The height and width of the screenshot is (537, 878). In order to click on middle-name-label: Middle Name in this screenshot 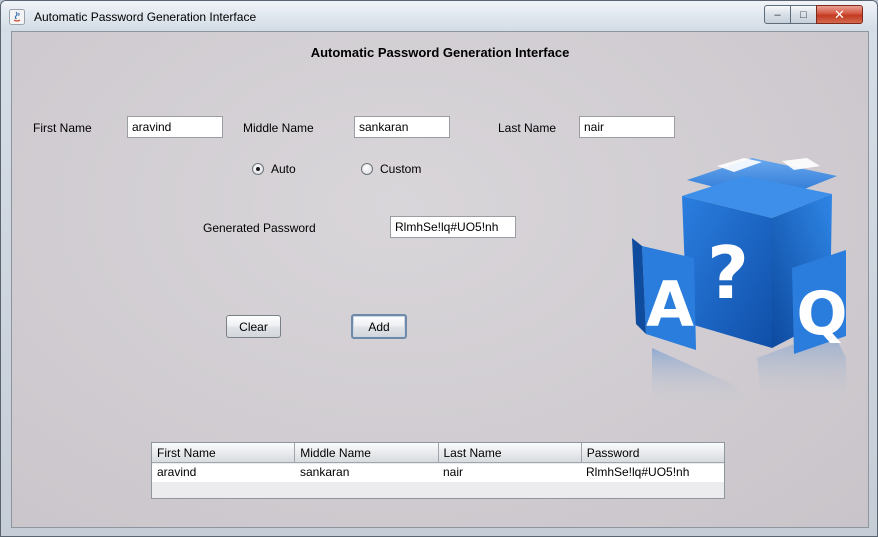, I will do `click(278, 128)`.